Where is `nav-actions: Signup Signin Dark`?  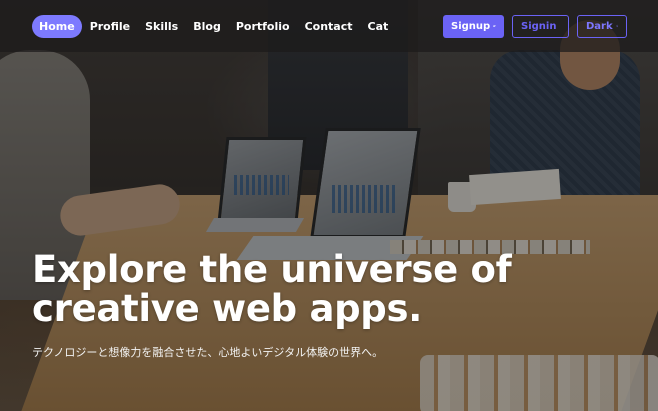 nav-actions: Signup Signin Dark is located at coordinates (535, 26).